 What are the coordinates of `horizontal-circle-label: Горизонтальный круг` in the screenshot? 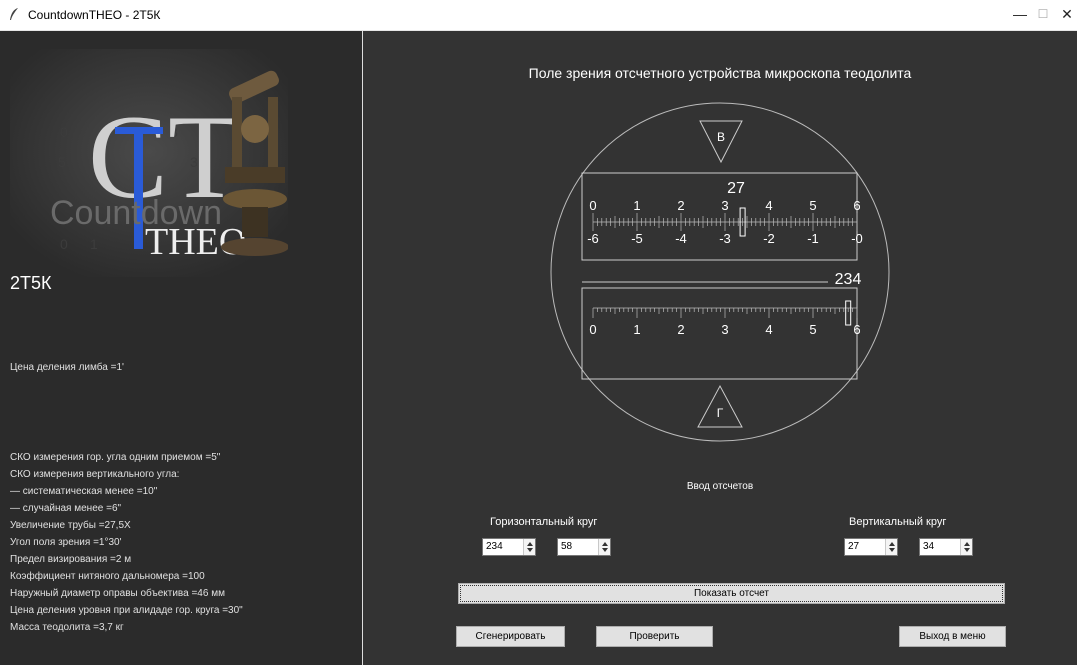 It's located at (544, 522).